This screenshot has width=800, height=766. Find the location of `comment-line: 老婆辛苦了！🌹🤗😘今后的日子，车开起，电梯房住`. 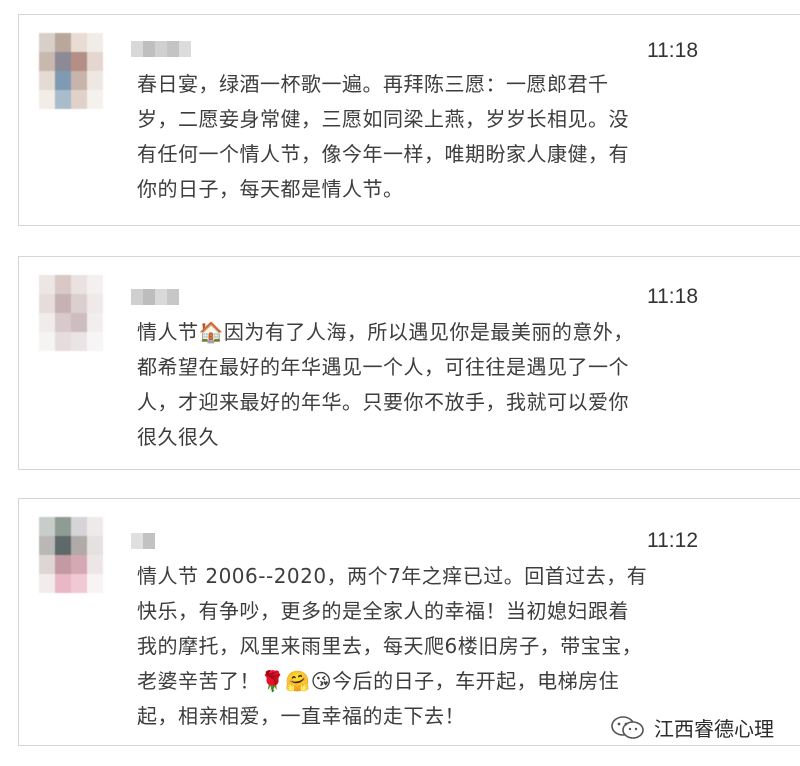

comment-line: 老婆辛苦了！🌹🤗😘今后的日子，车开起，电梯房住 is located at coordinates (378, 681).